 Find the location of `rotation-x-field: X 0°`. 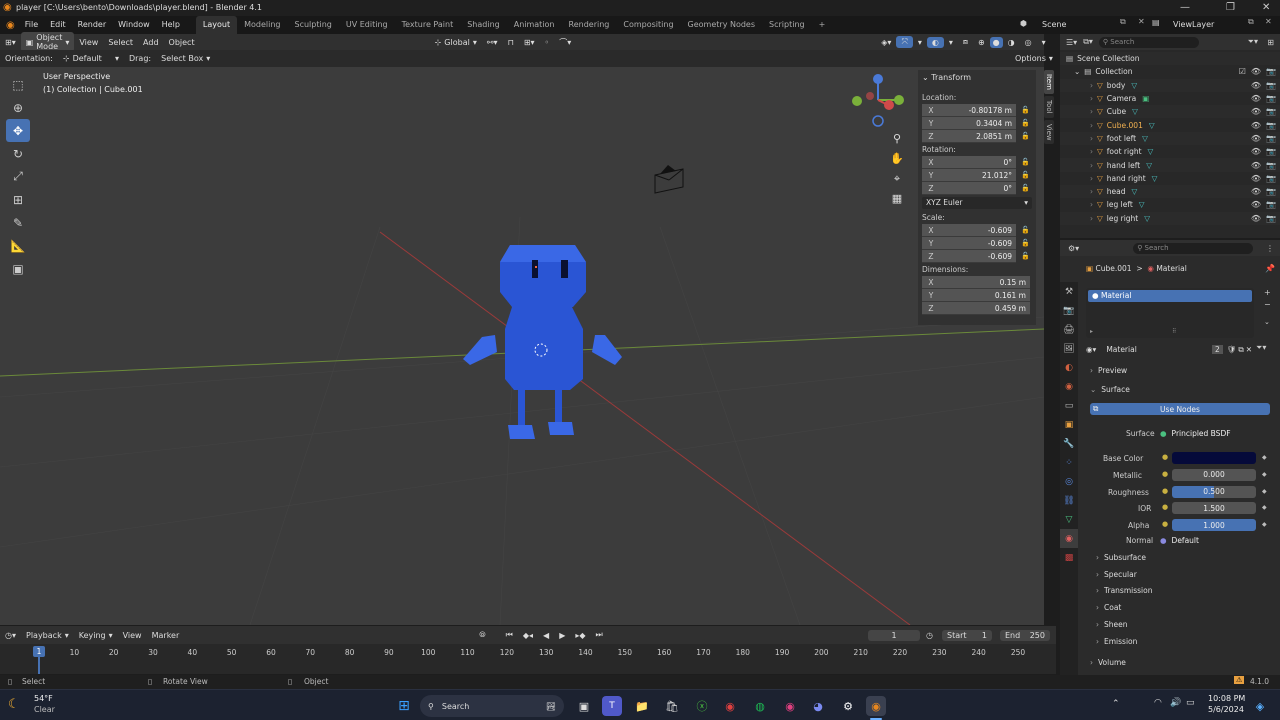

rotation-x-field: X 0° is located at coordinates (969, 162).